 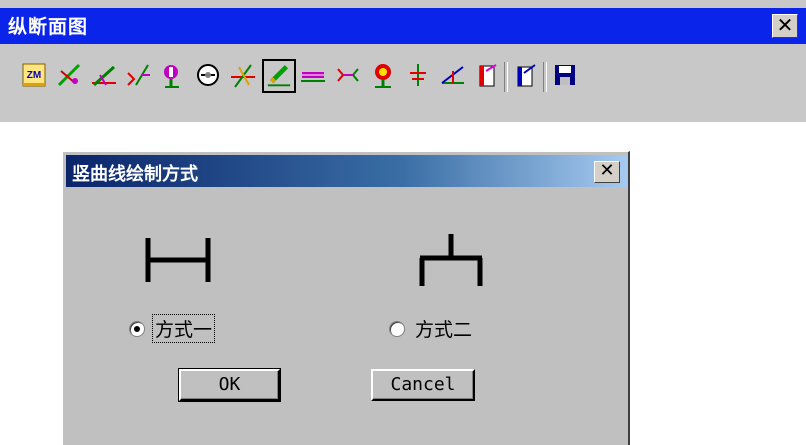 I want to click on save-button, so click(x=566, y=76).